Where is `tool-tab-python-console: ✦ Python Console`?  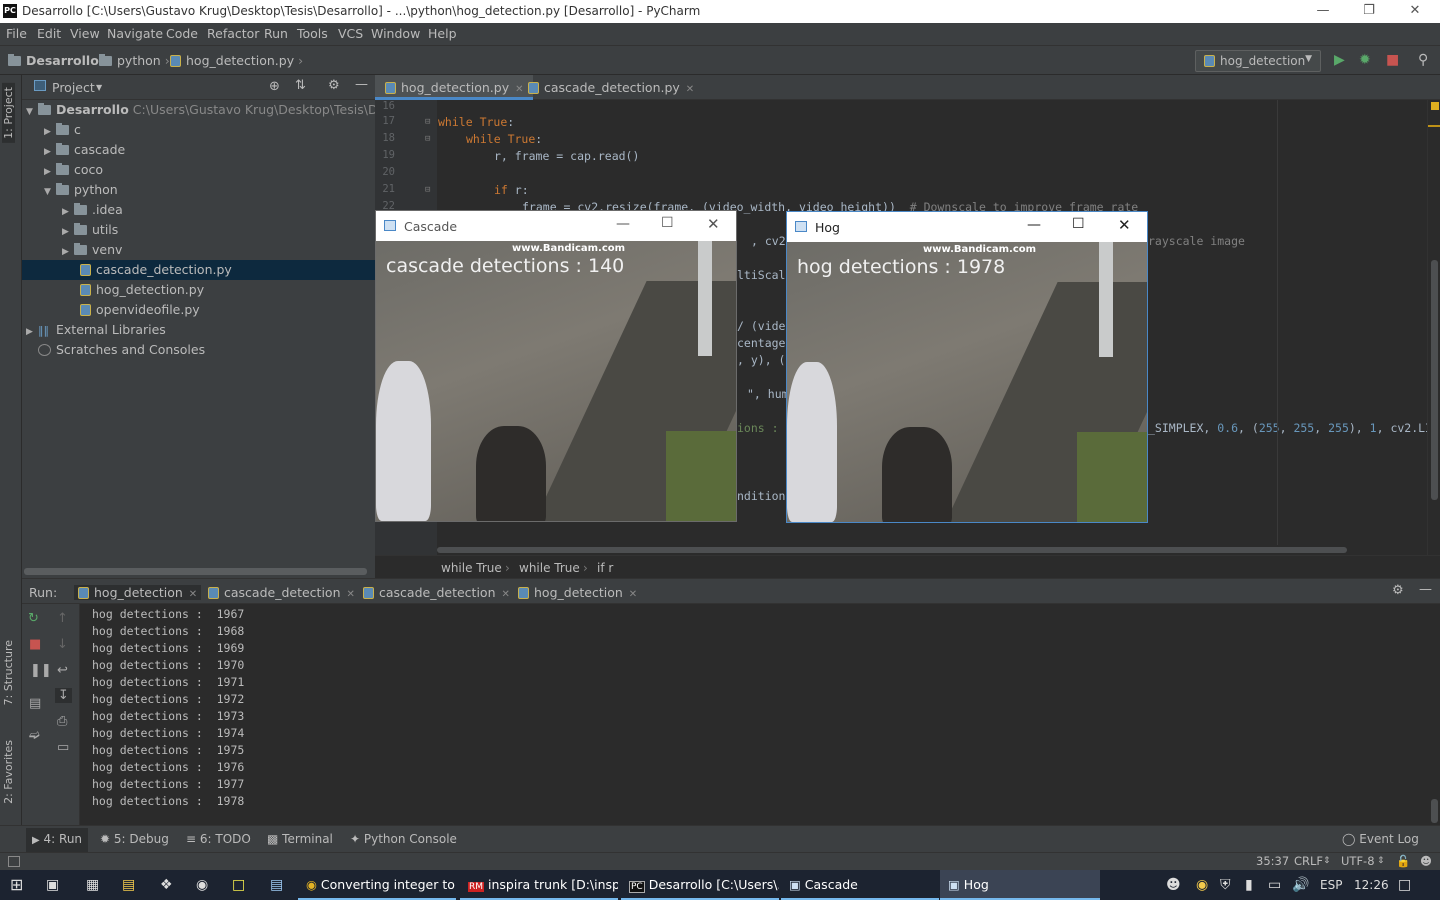
tool-tab-python-console: ✦ Python Console is located at coordinates (403, 839).